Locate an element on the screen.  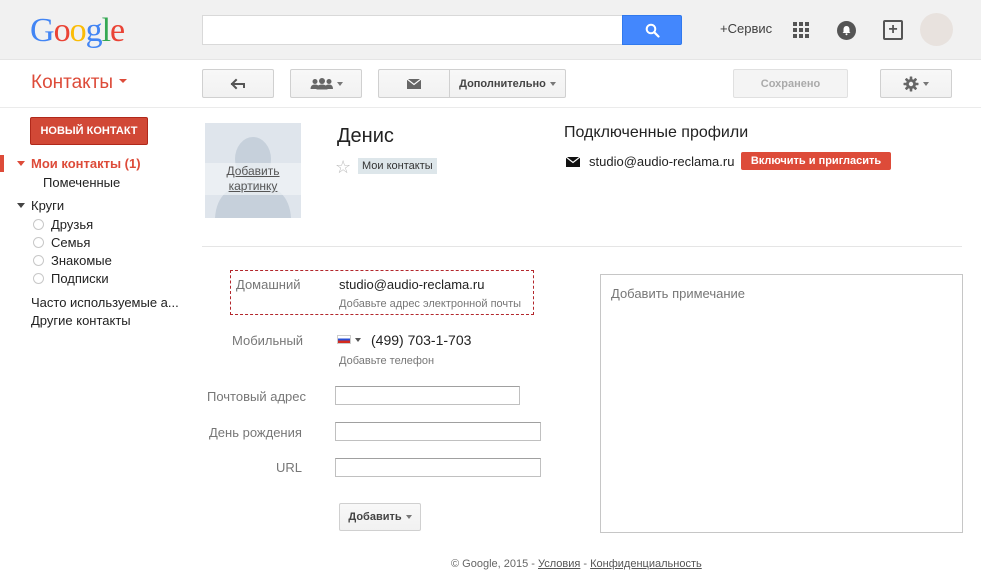
search-icon is located at coordinates (652, 30).